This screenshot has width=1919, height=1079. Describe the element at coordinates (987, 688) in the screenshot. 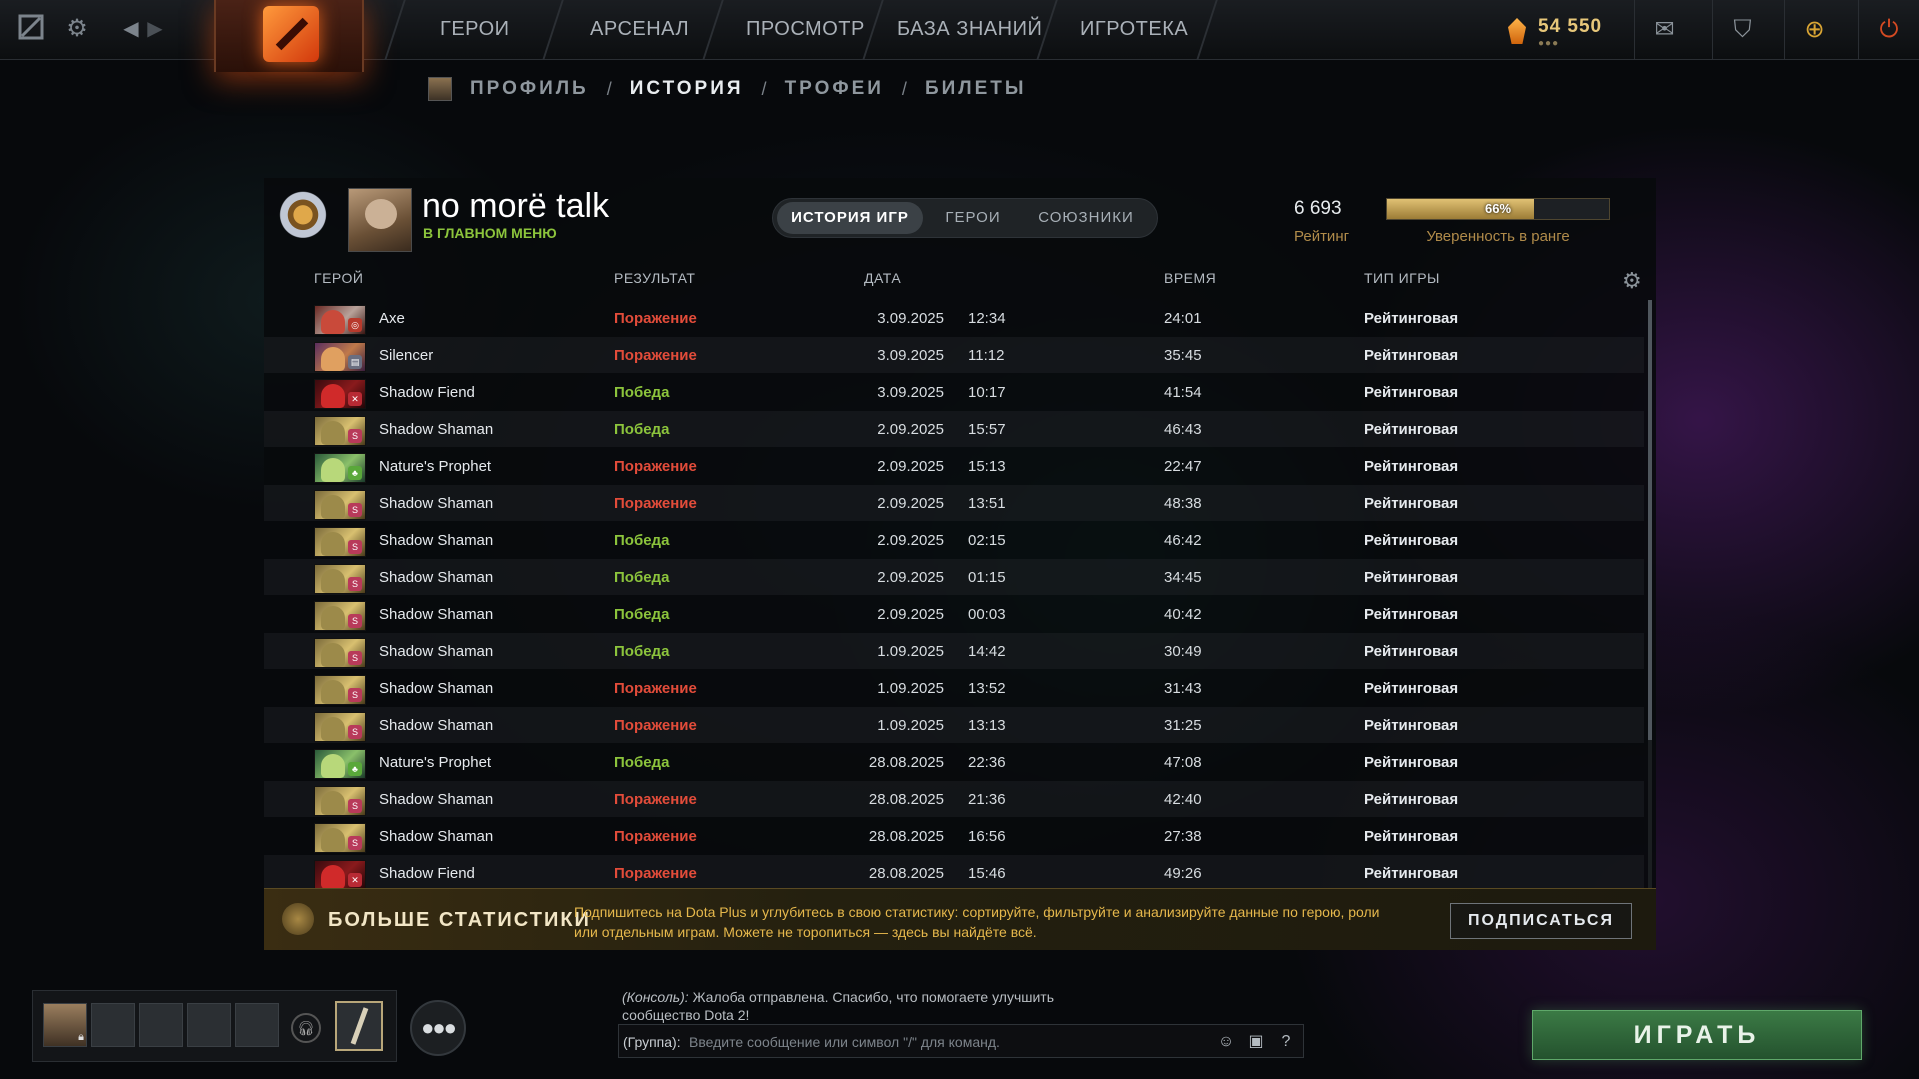

I see `match-start-time: 13:52` at that location.